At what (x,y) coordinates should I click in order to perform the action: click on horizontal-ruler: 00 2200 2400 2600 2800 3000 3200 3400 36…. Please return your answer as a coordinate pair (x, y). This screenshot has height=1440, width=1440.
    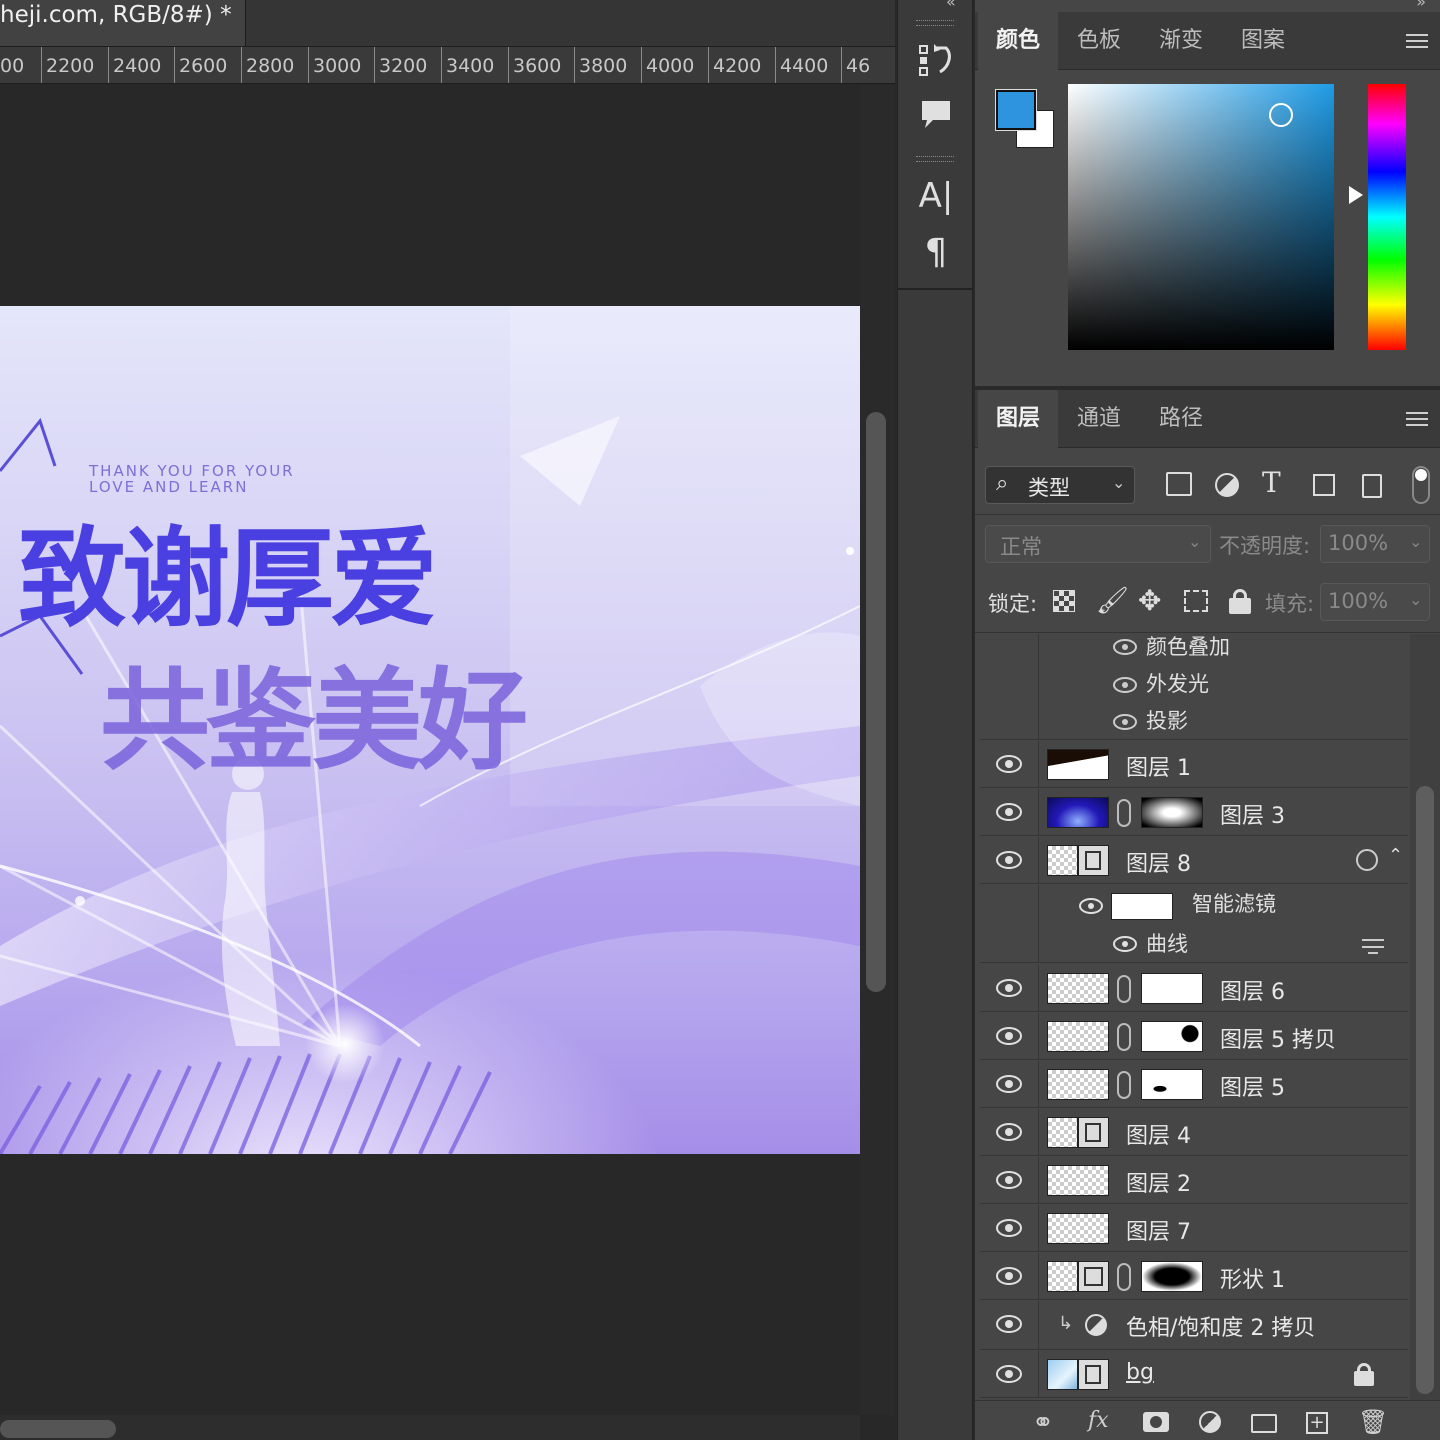
    Looking at the image, I should click on (447, 65).